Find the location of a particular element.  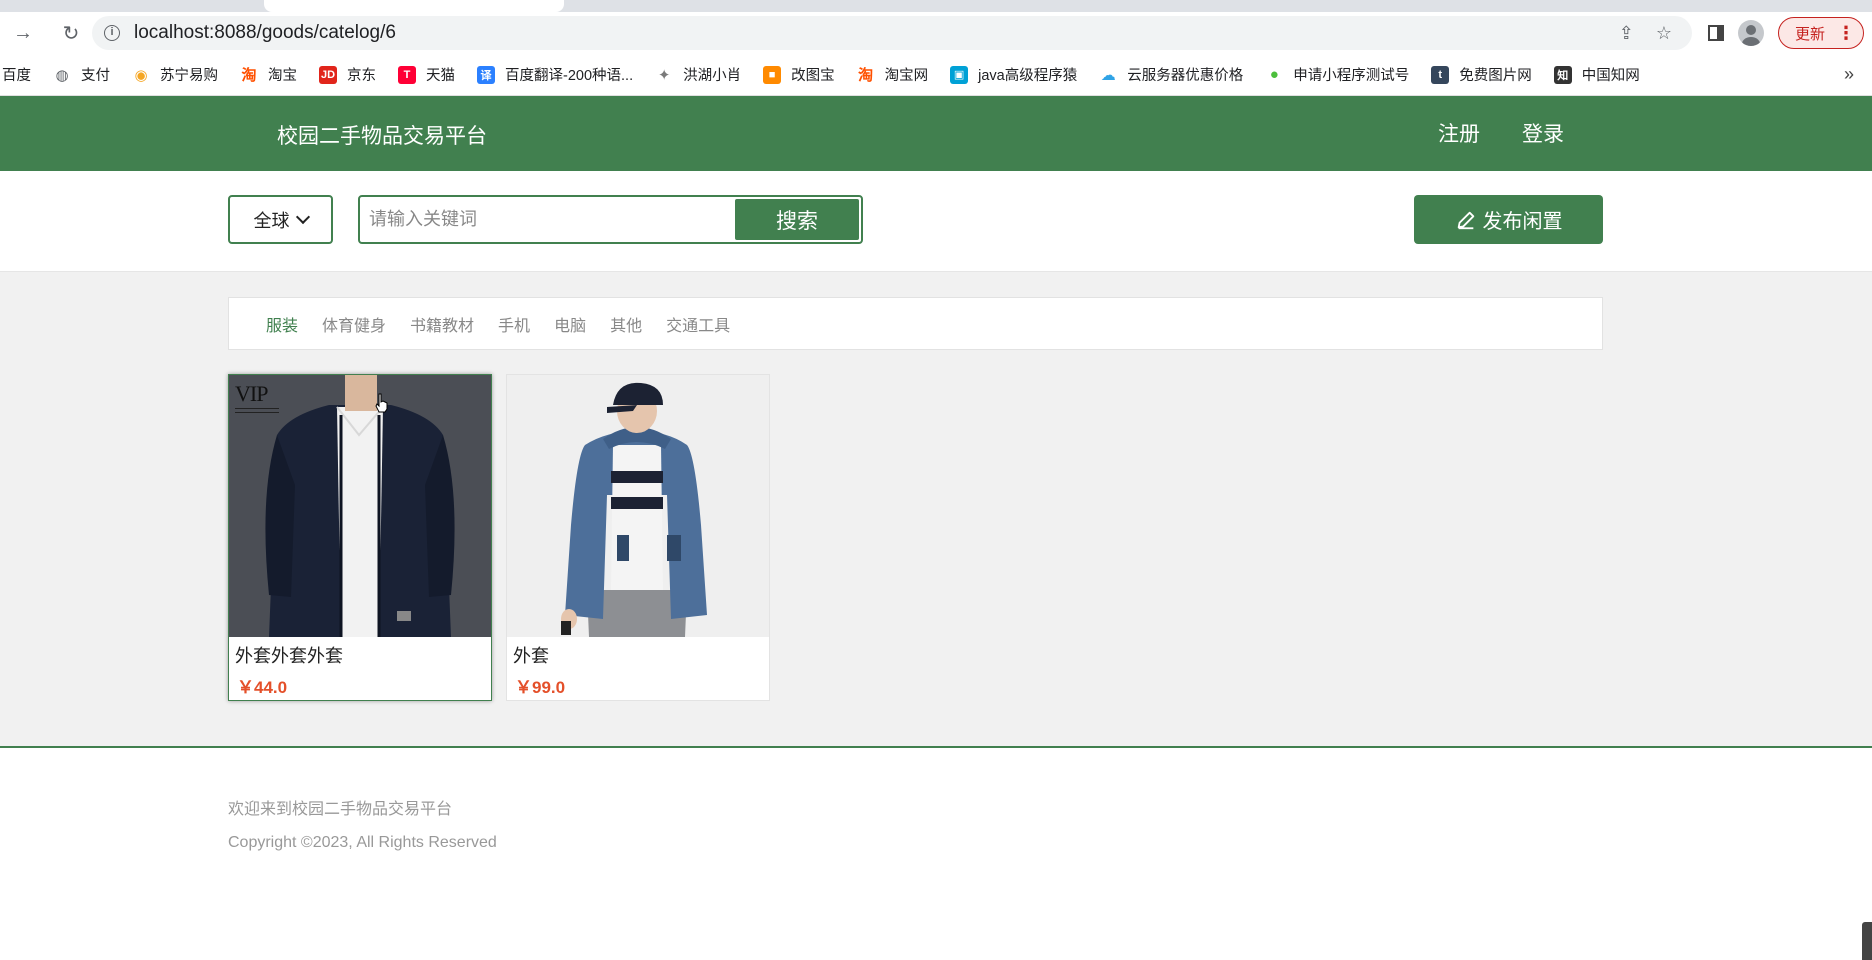

site-title: 校园二手物品交易平台 is located at coordinates (382, 135).